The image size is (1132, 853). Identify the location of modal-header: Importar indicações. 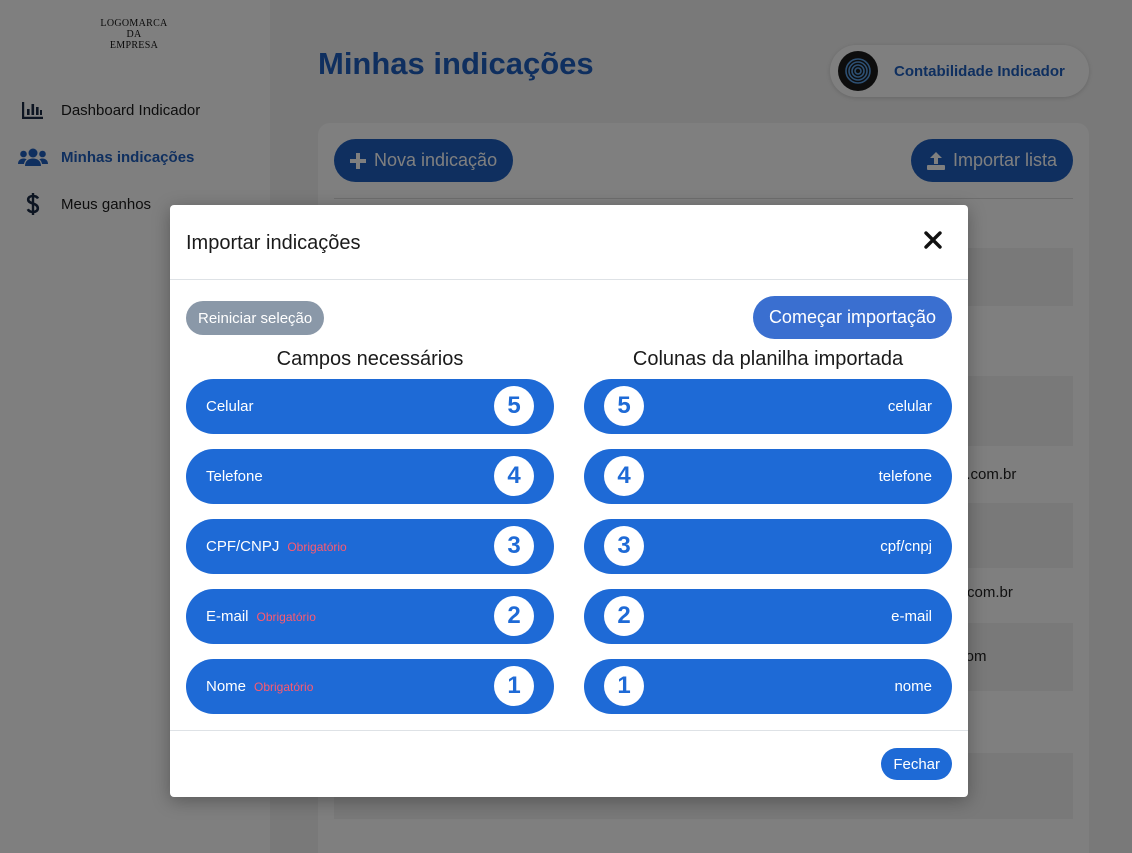
(569, 242).